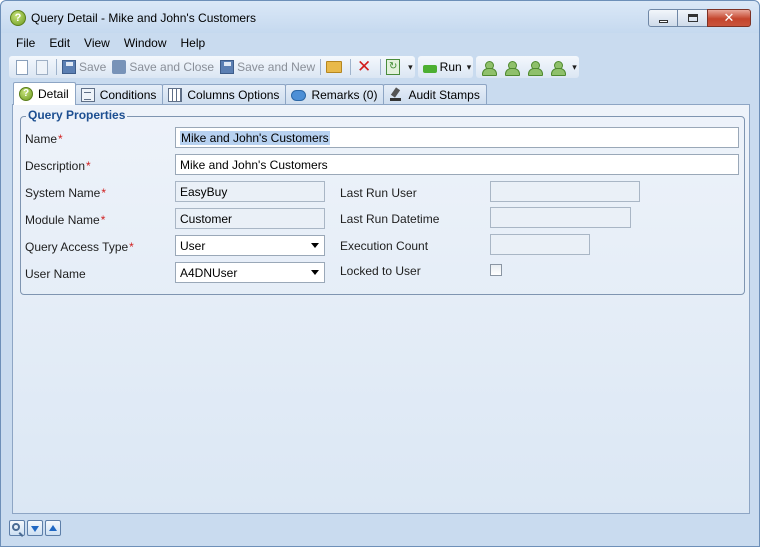 The image size is (760, 547). I want to click on magnifier-icon, so click(16, 527).